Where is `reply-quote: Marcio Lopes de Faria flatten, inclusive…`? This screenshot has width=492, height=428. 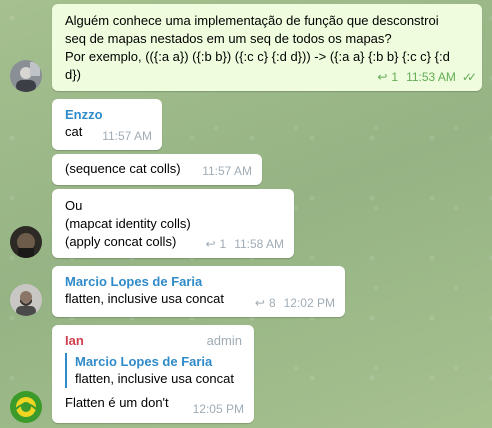
reply-quote: Marcio Lopes de Faria flatten, inclusive… is located at coordinates (154, 370).